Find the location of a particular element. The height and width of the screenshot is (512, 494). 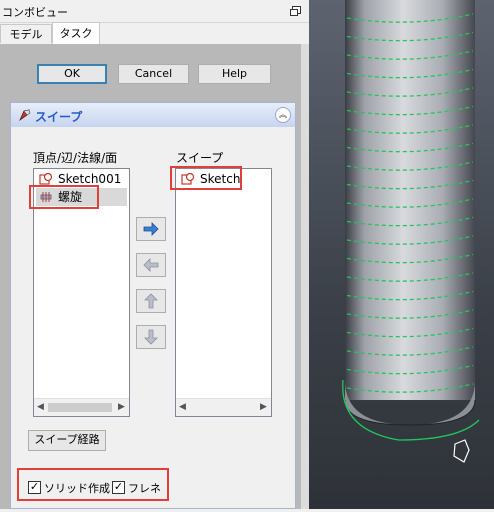

remove-left-button is located at coordinates (151, 265).